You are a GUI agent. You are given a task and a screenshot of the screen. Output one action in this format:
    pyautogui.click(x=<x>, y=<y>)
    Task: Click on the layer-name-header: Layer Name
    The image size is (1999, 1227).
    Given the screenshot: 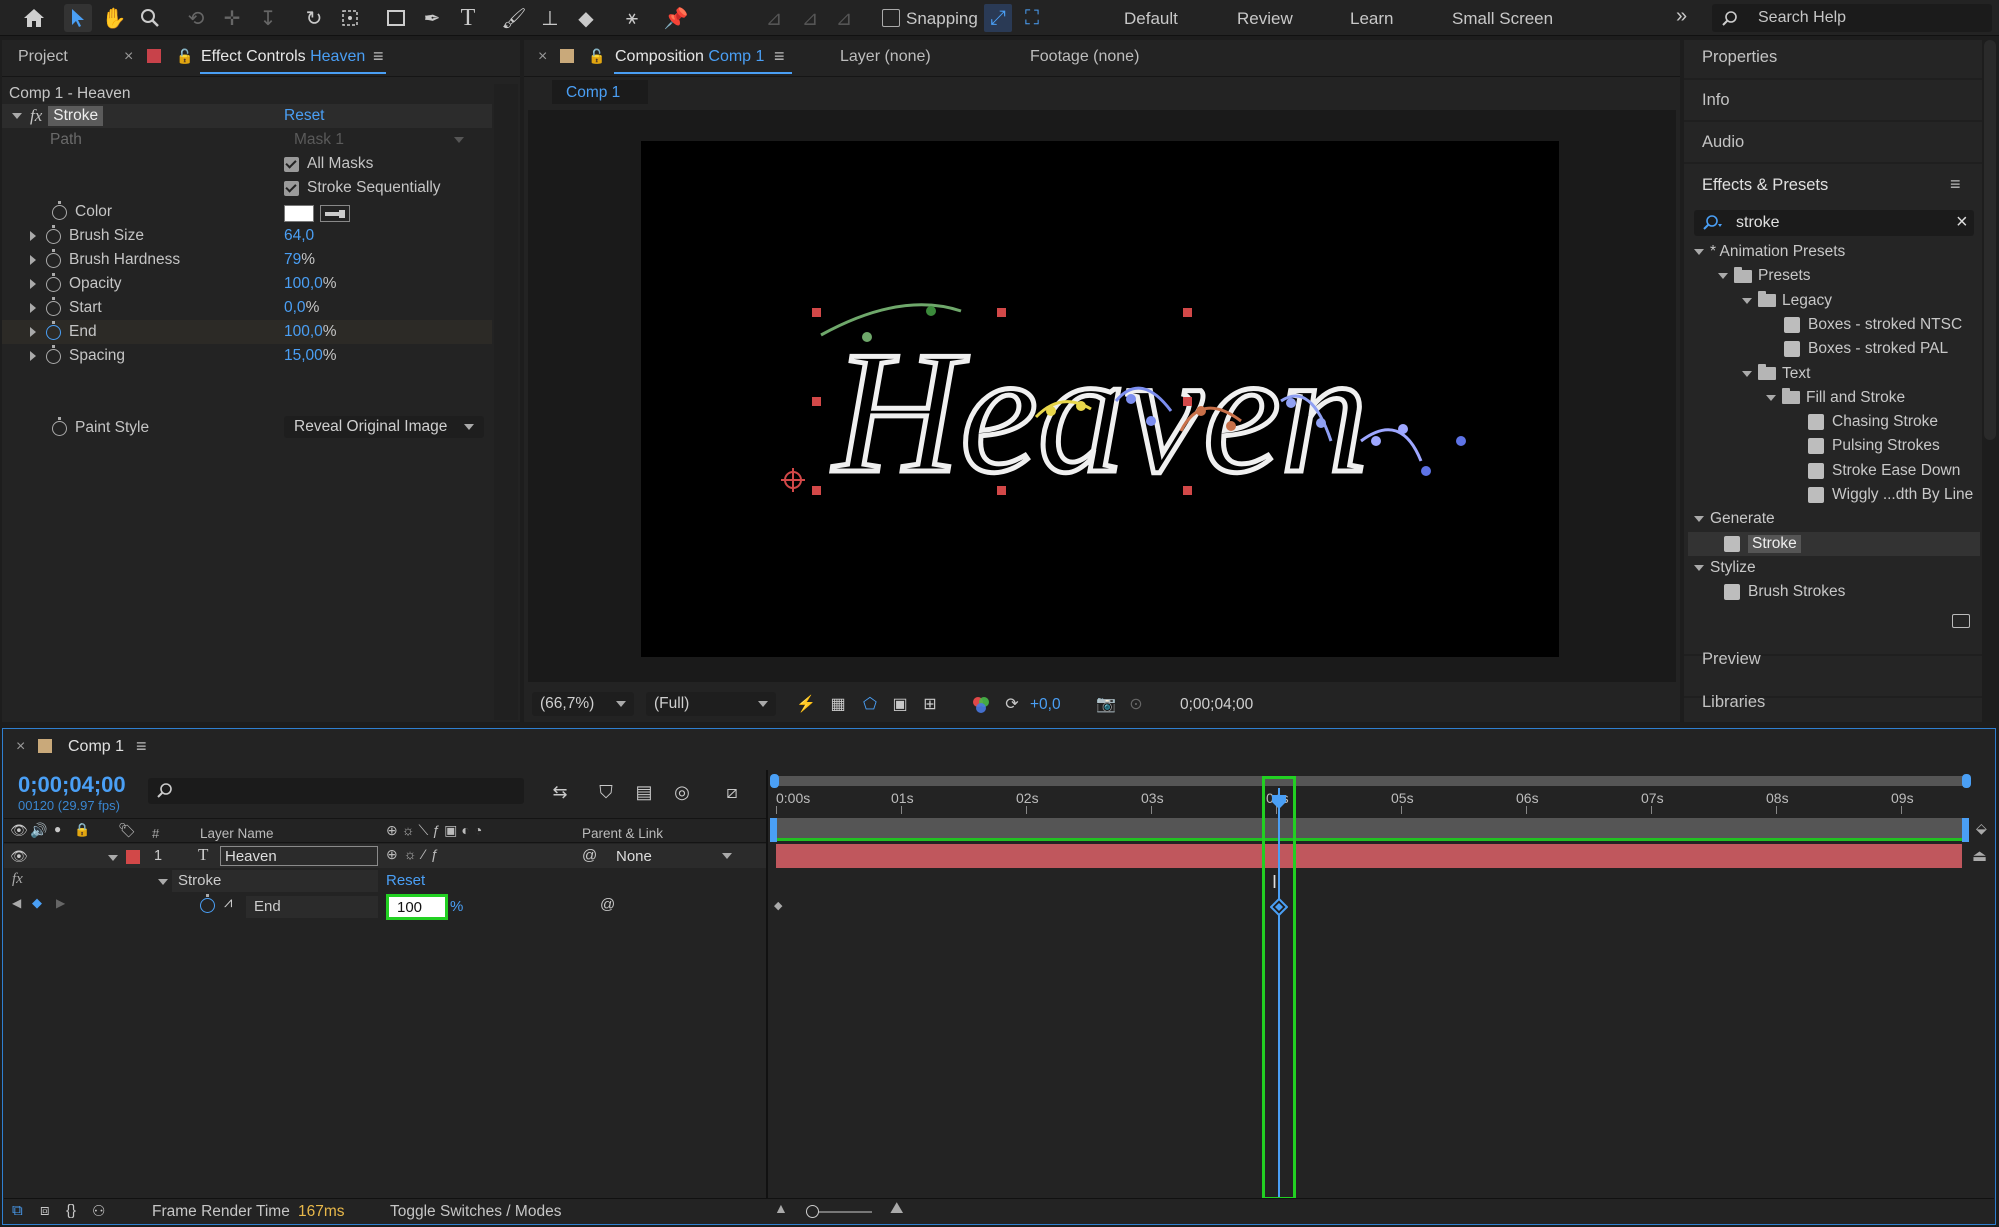 What is the action you would take?
    pyautogui.click(x=237, y=833)
    